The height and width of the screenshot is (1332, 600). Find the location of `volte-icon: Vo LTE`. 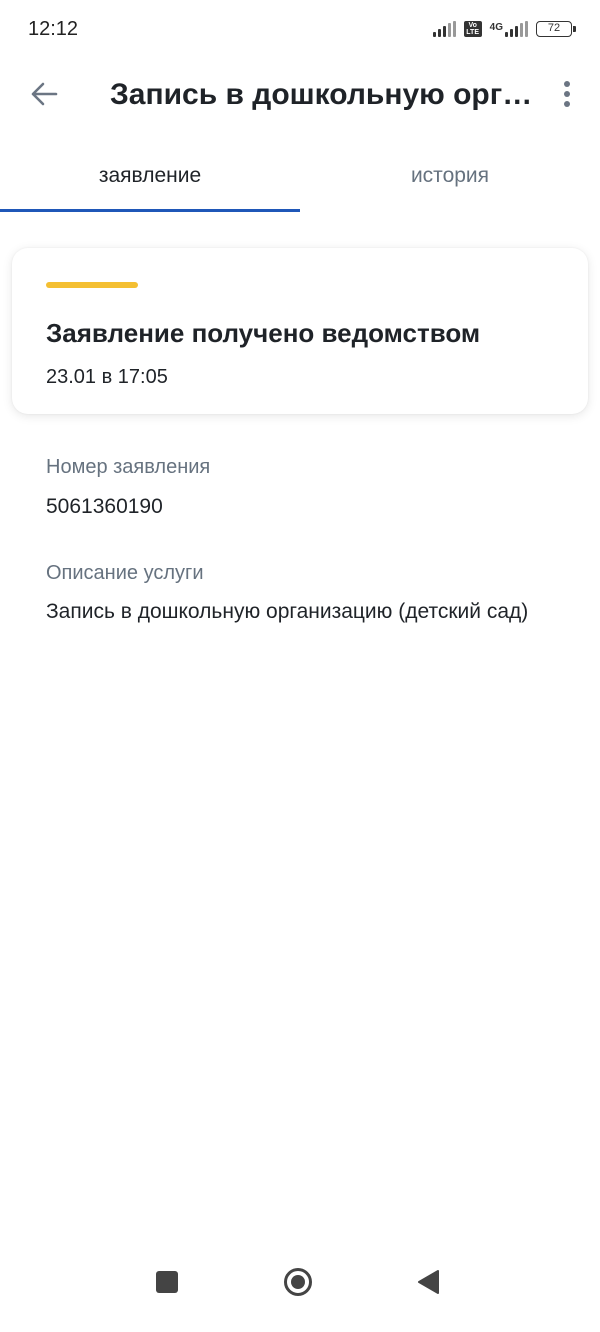

volte-icon: Vo LTE is located at coordinates (472, 29).